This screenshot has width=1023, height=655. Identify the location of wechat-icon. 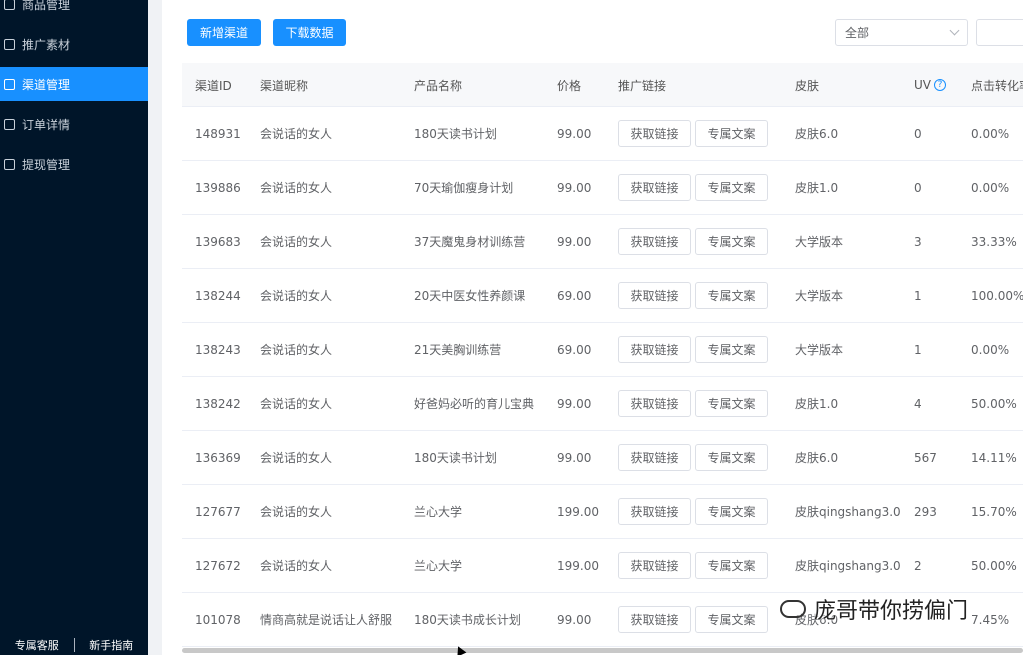
(793, 609).